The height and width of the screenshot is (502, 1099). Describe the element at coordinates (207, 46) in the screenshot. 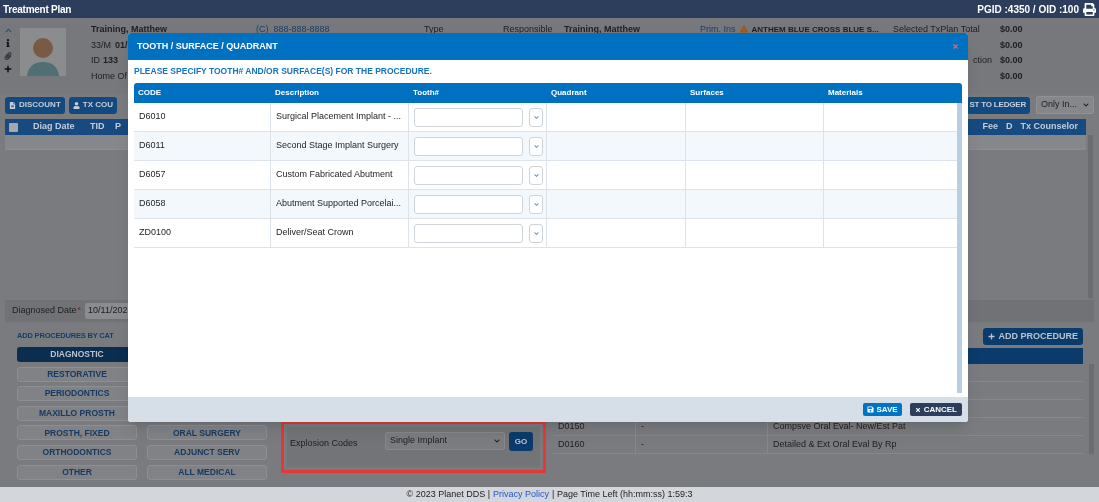

I see `modal-title: TOOTH / SURFACE / QUADRANT` at that location.